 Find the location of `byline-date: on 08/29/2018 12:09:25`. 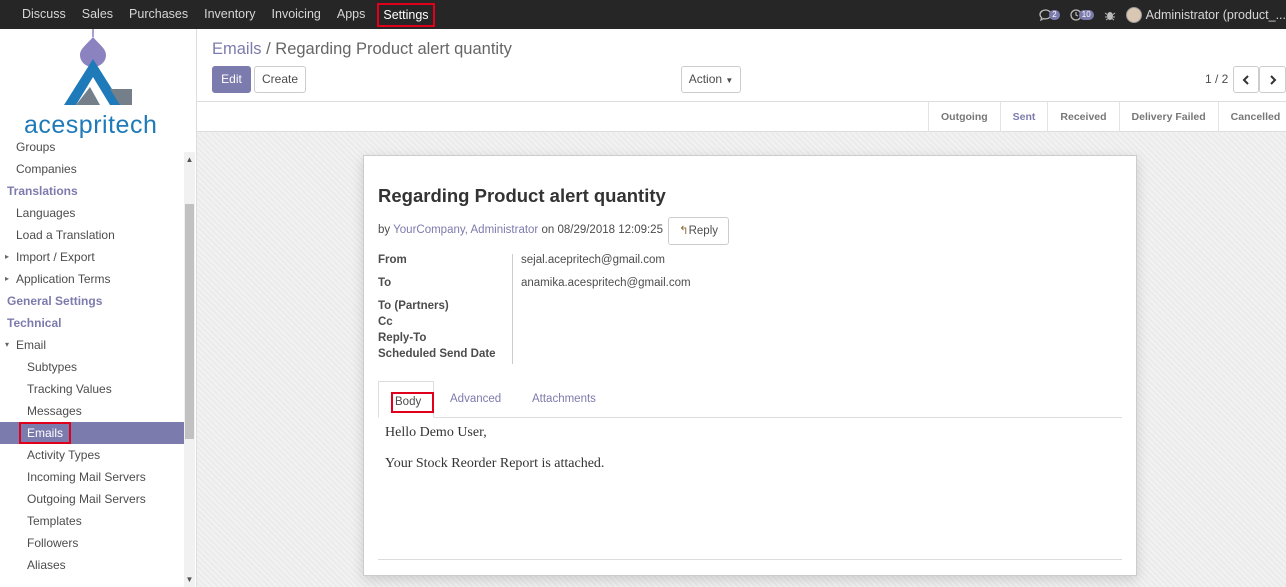

byline-date: on 08/29/2018 12:09:25 is located at coordinates (602, 230).